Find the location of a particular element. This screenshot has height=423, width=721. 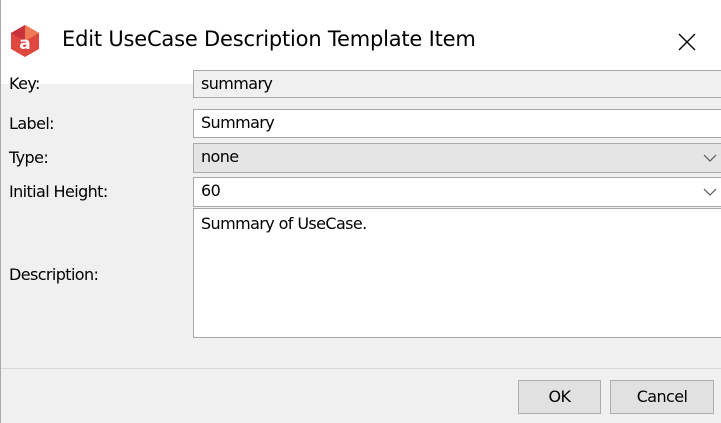

type-select-value: none is located at coordinates (220, 156).